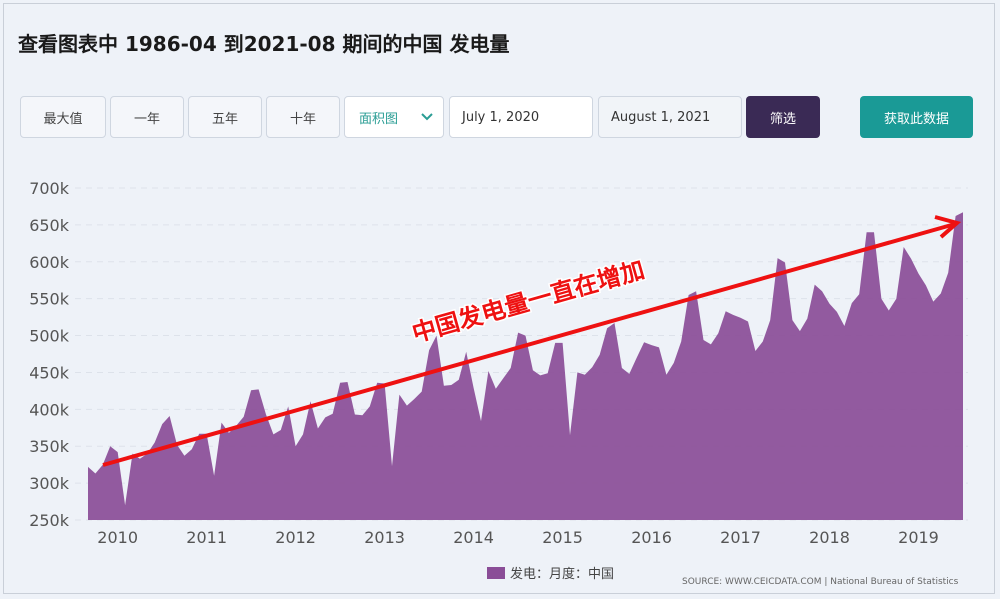 The image size is (1000, 599). What do you see at coordinates (496, 572) in the screenshot?
I see `legend-swatch` at bounding box center [496, 572].